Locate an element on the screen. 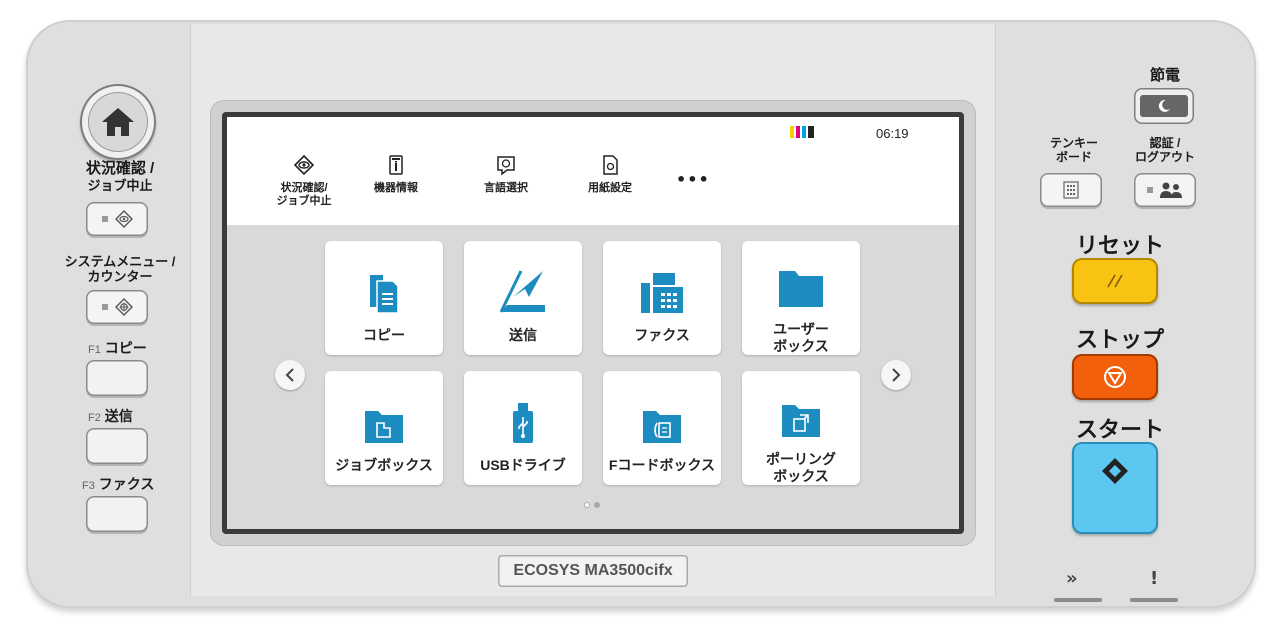 The height and width of the screenshot is (629, 1280). fax-tile: ファクス is located at coordinates (662, 298).